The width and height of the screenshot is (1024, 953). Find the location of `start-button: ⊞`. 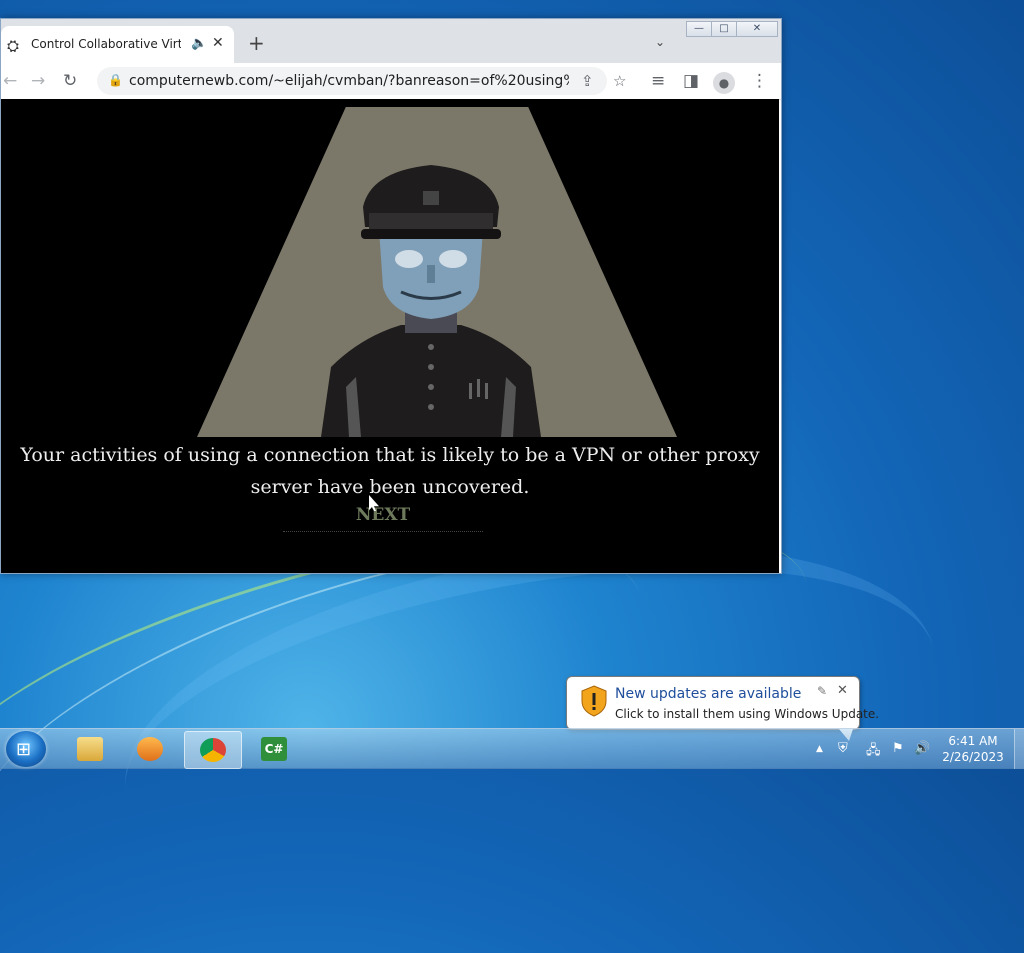

start-button: ⊞ is located at coordinates (26, 749).